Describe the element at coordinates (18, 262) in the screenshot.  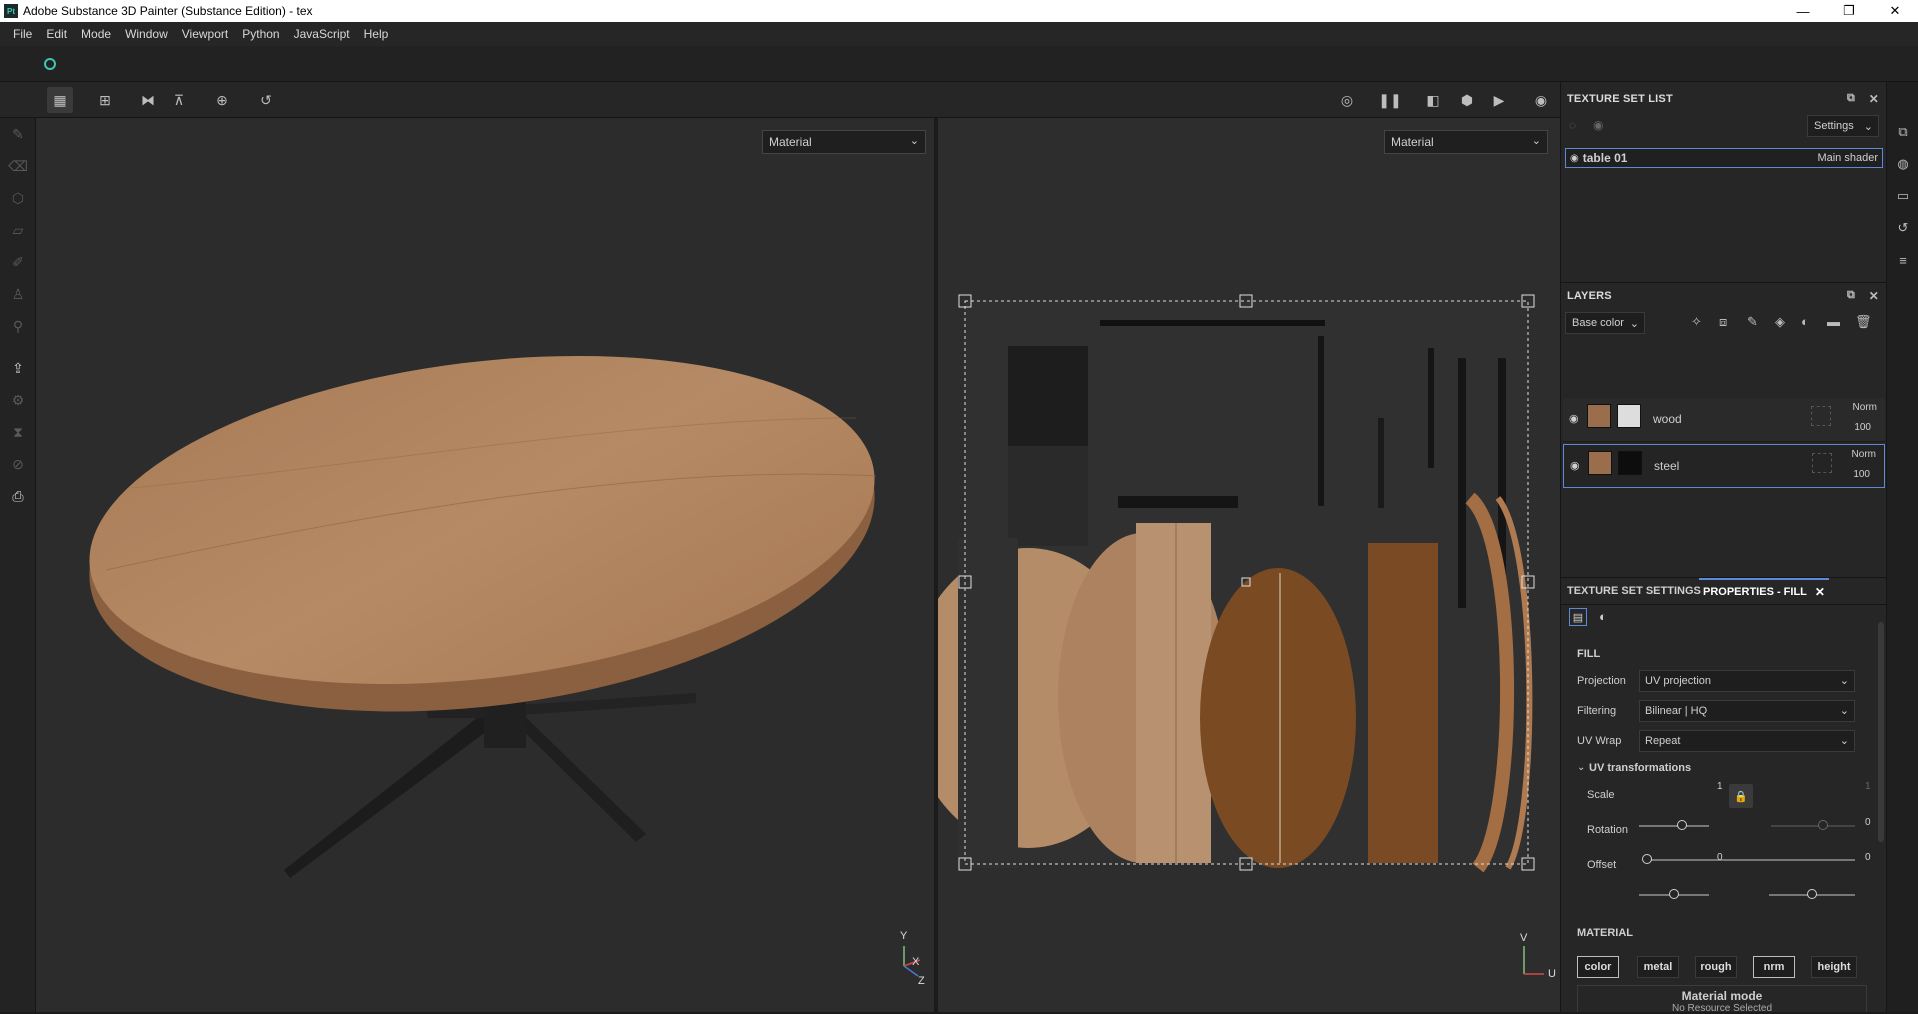
I see `smudge-icon: ✐` at that location.